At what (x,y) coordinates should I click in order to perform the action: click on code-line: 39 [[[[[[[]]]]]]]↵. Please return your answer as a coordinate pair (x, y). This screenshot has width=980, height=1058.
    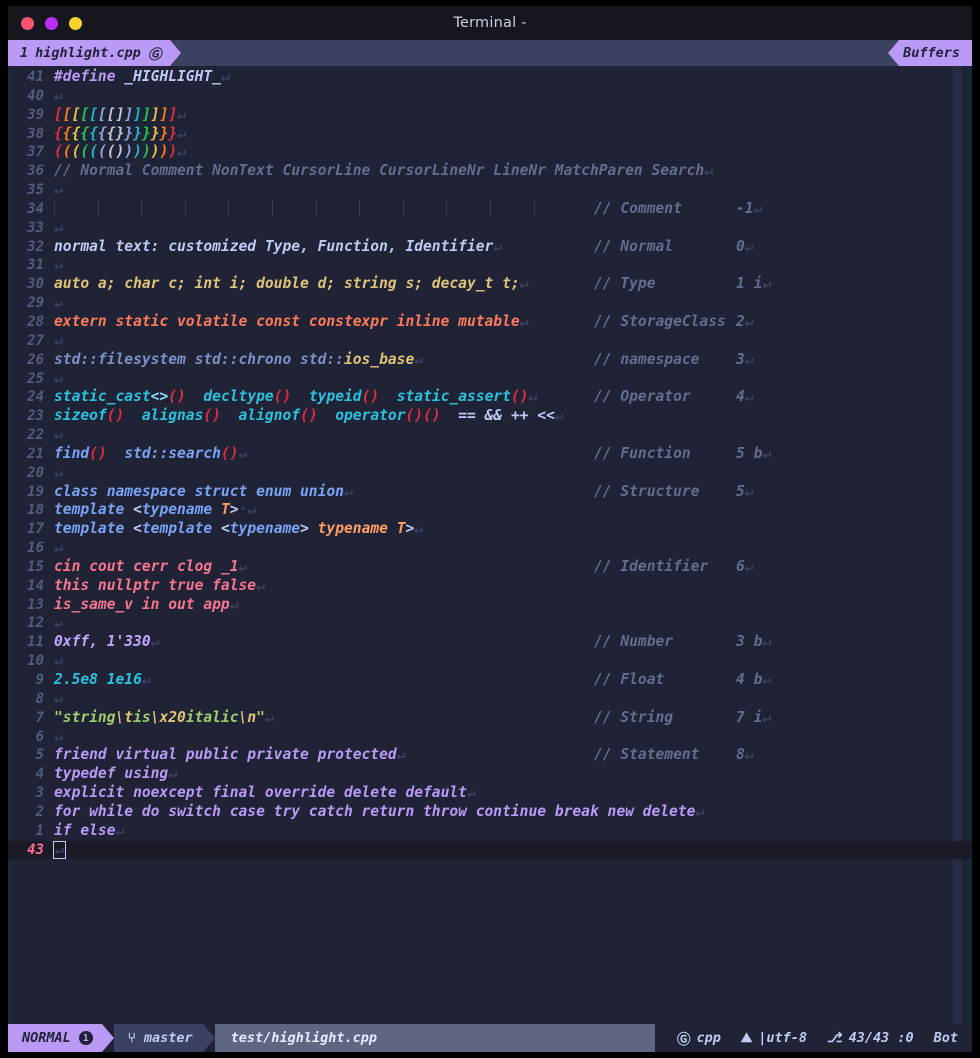
    Looking at the image, I should click on (490, 115).